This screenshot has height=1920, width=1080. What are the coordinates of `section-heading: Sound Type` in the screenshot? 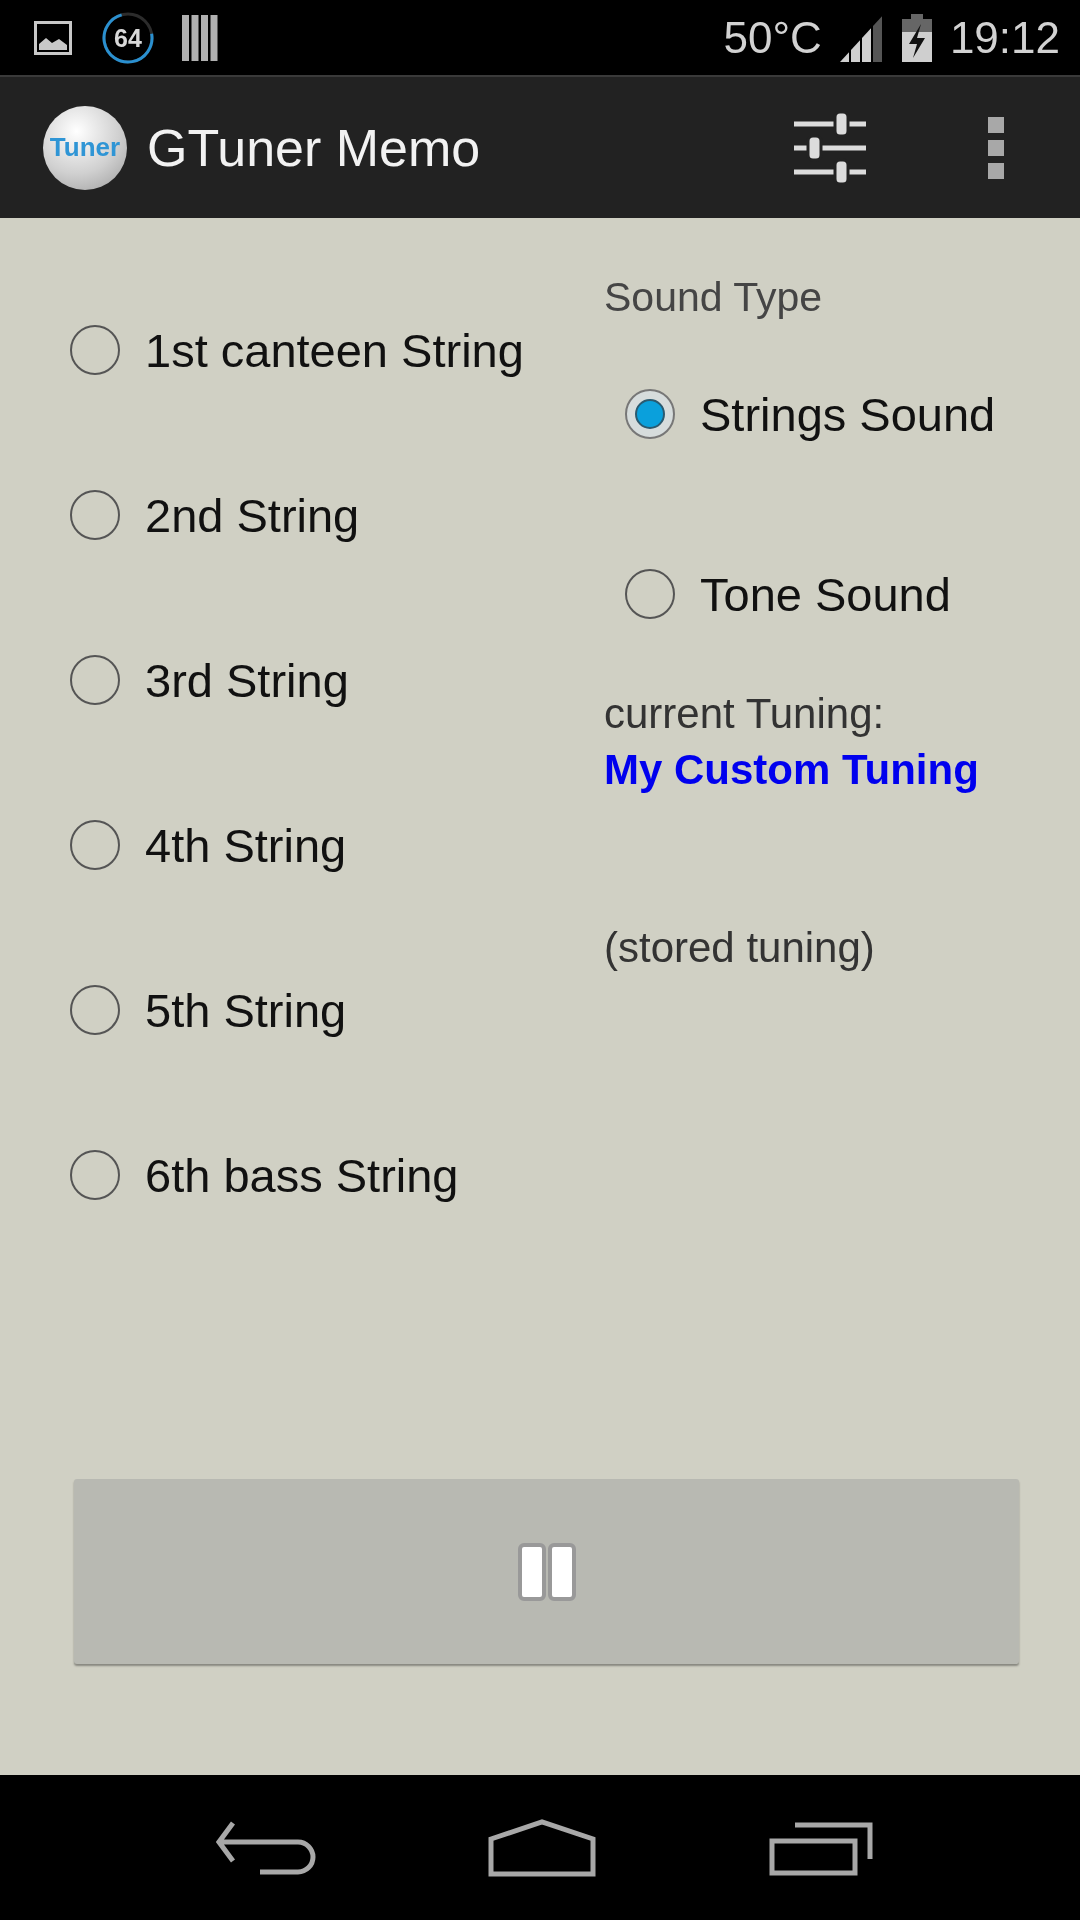 It's located at (713, 297).